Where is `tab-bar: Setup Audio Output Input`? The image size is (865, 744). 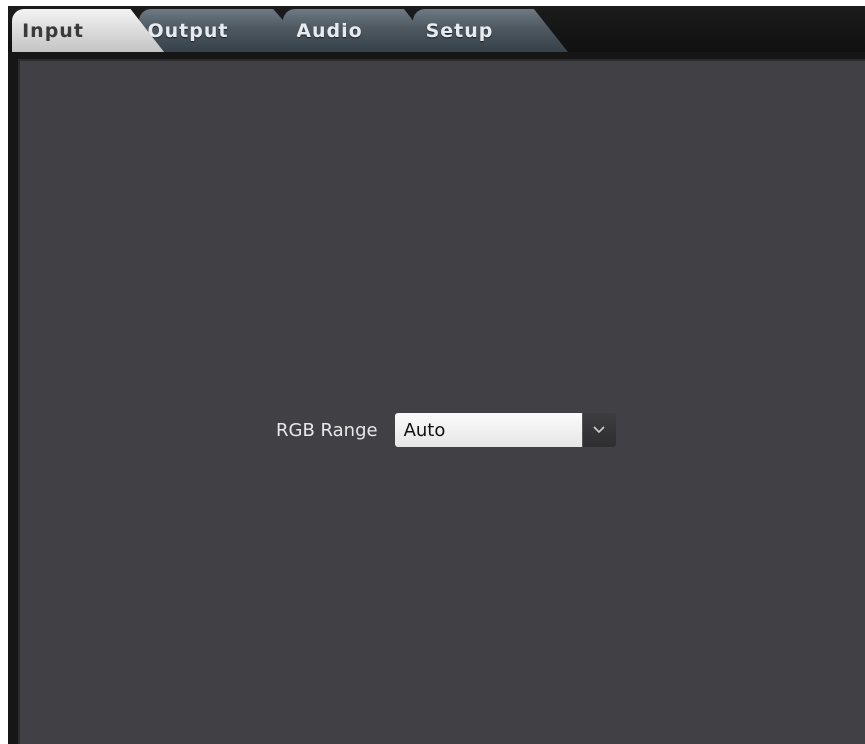 tab-bar: Setup Audio Output Input is located at coordinates (436, 29).